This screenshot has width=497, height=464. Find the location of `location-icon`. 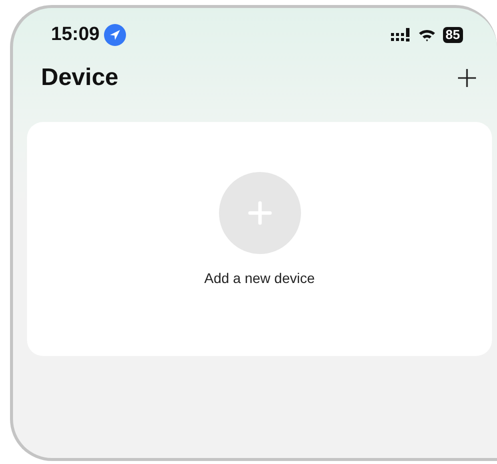

location-icon is located at coordinates (115, 35).